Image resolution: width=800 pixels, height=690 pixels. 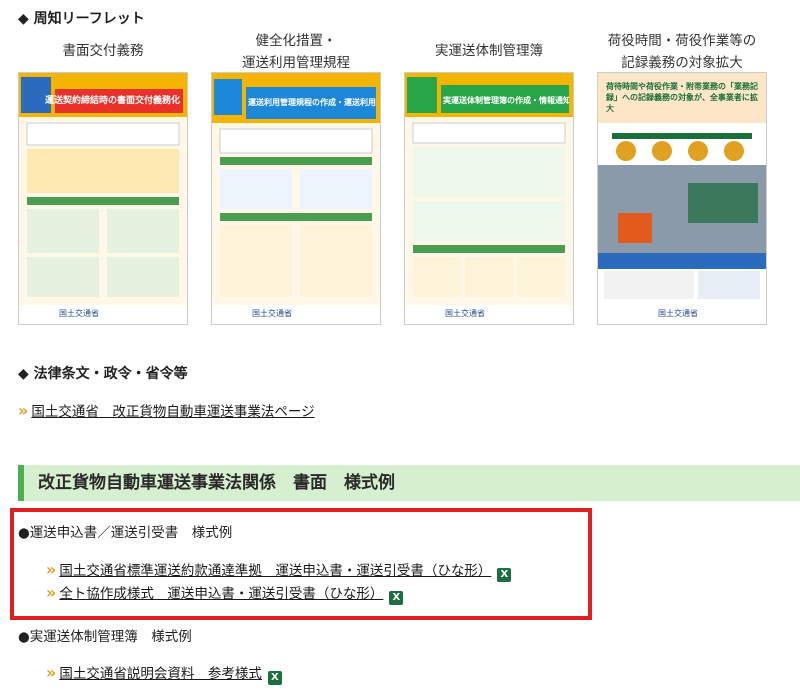 I want to click on management-register-group-label: ●実運送体制管理簿 様式例, so click(x=105, y=637).